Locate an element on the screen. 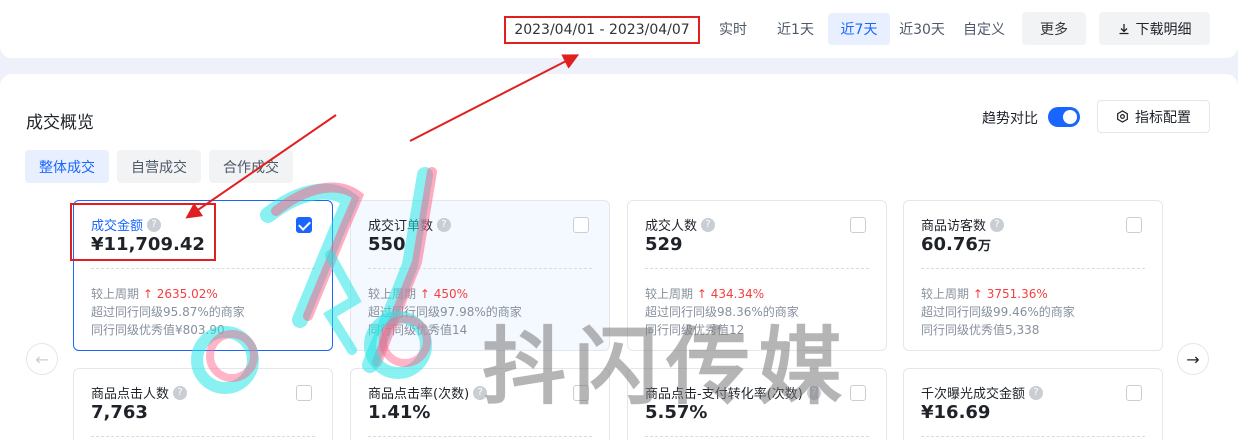 The image size is (1238, 440). metric-config-label: 指标配置 is located at coordinates (1163, 117).